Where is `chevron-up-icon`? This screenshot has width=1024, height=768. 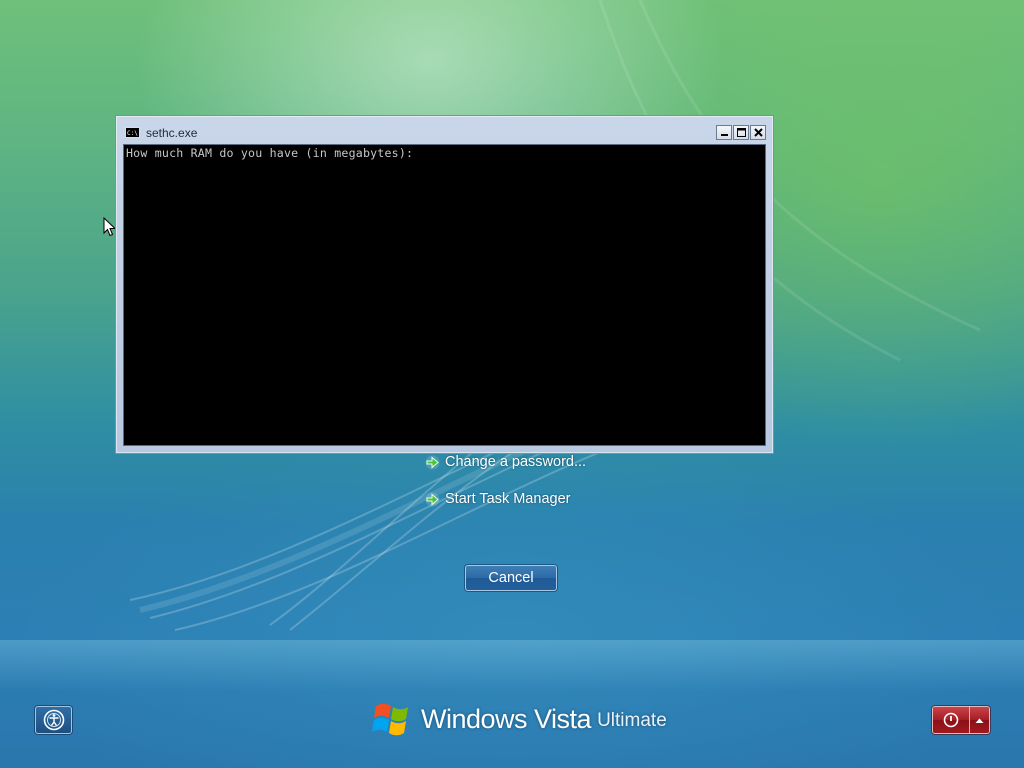
chevron-up-icon is located at coordinates (979, 720).